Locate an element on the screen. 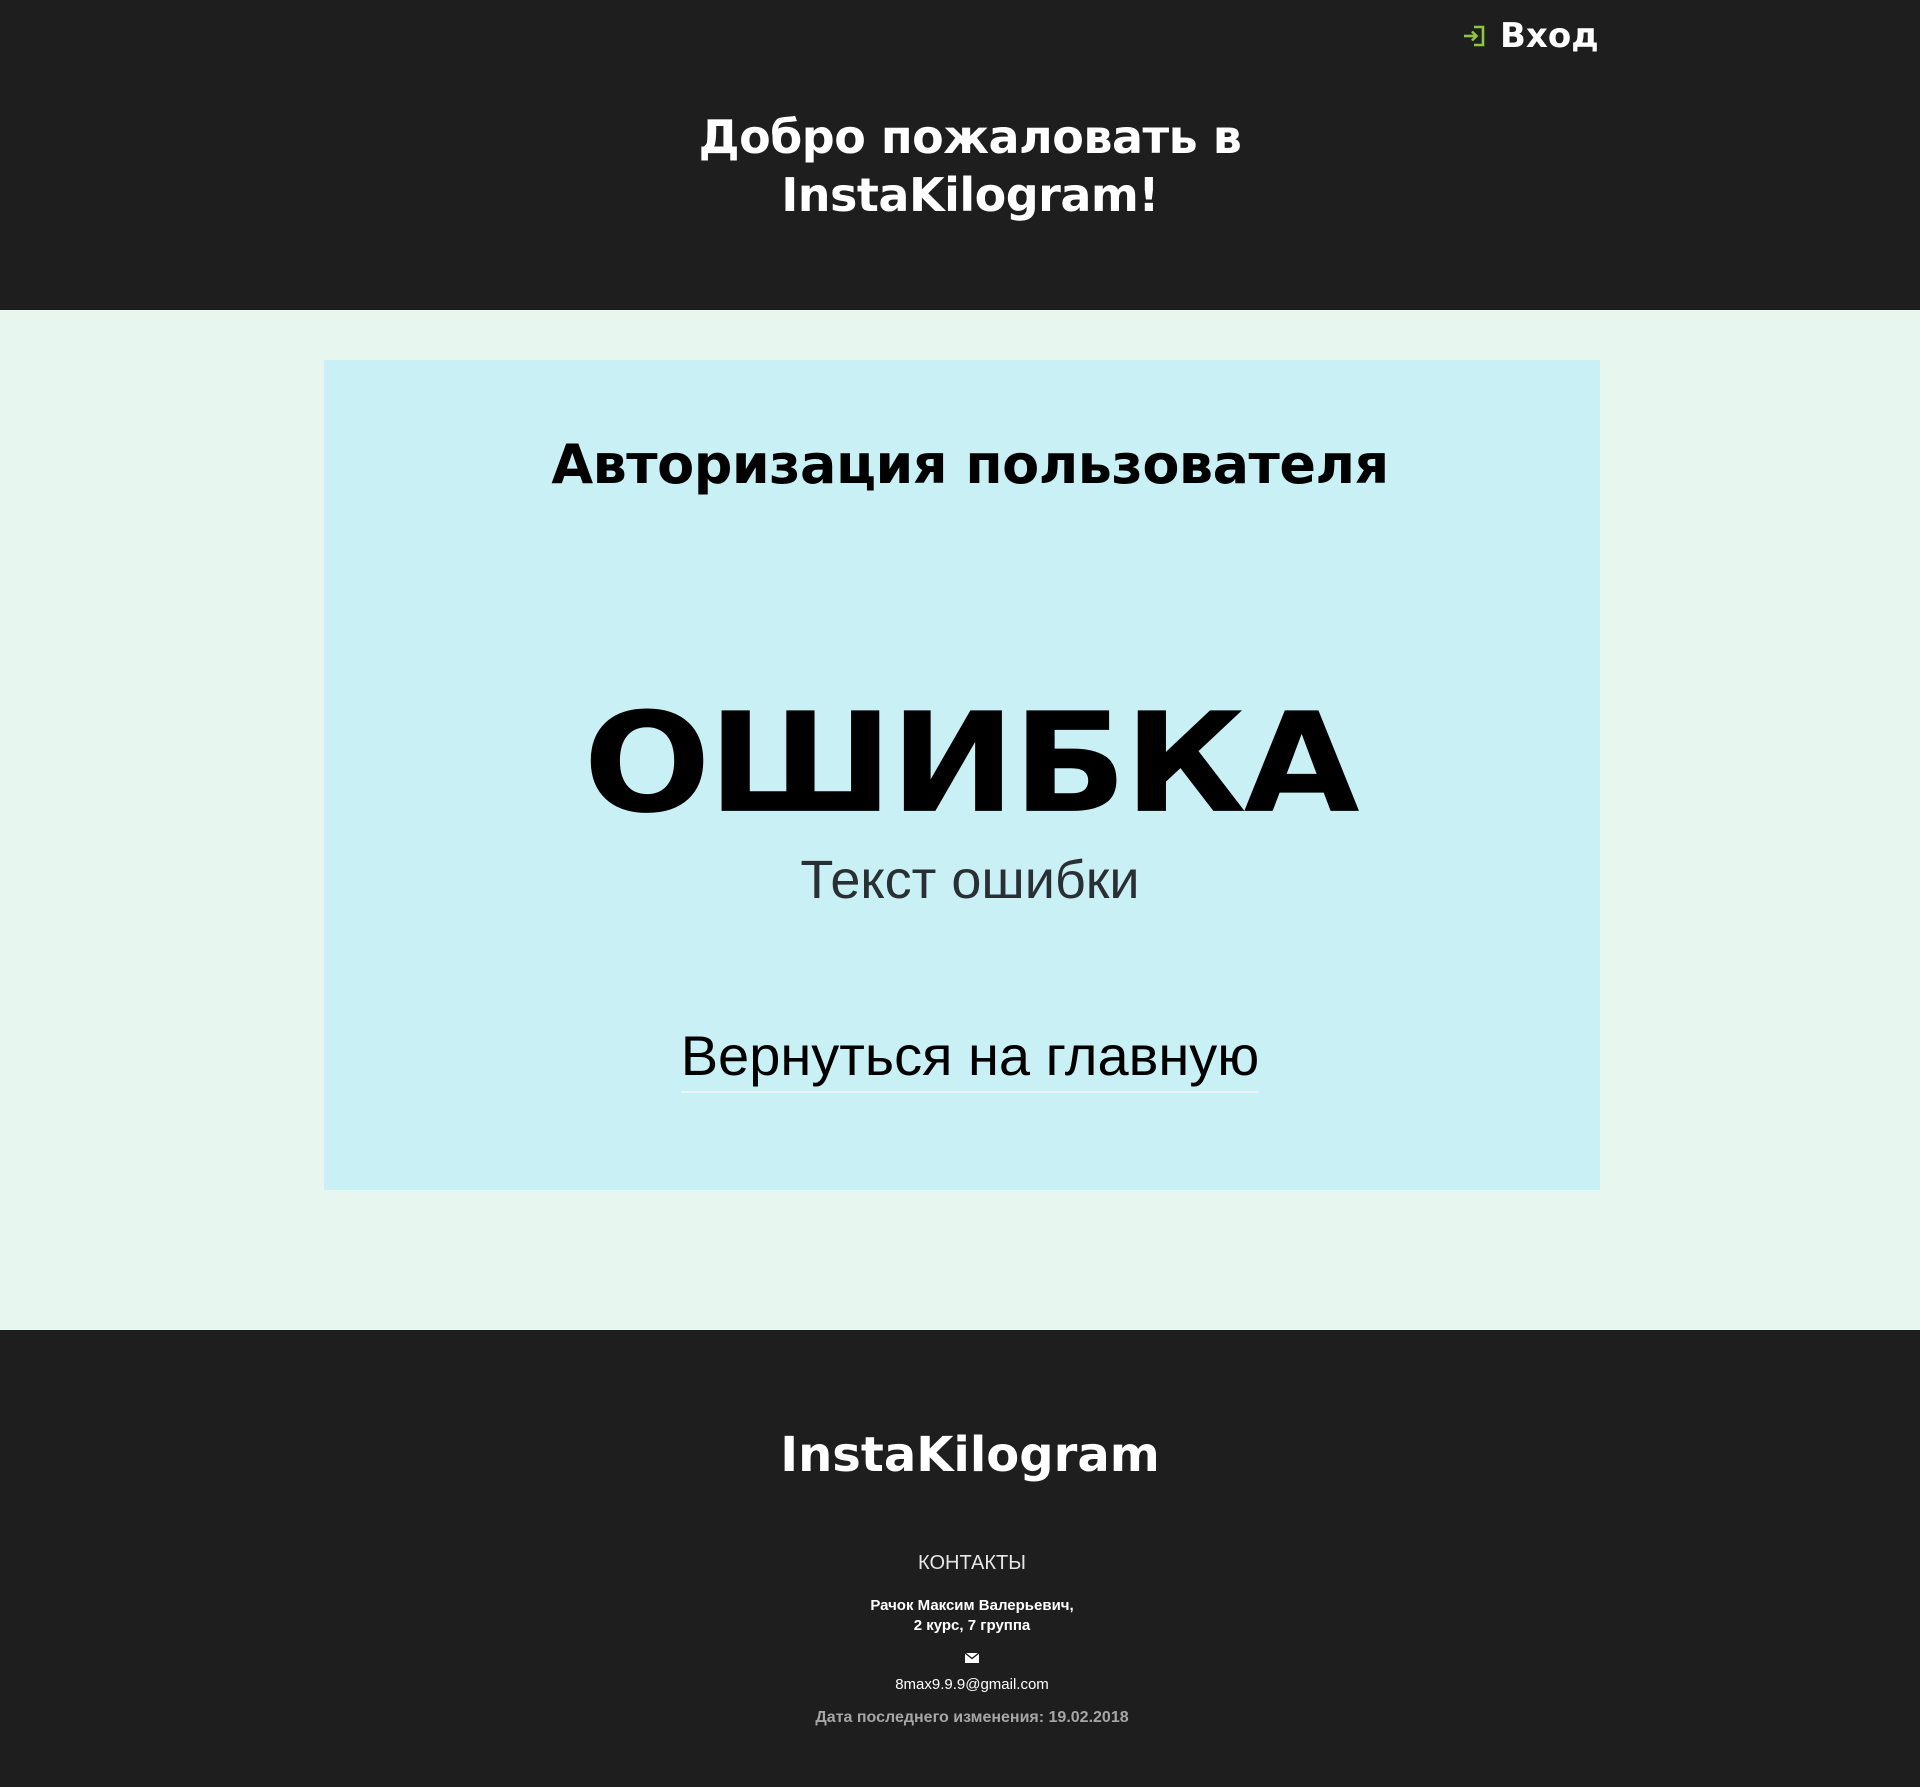 This screenshot has width=1920, height=1787. author-course: 2 курс, 7 группа is located at coordinates (972, 1625).